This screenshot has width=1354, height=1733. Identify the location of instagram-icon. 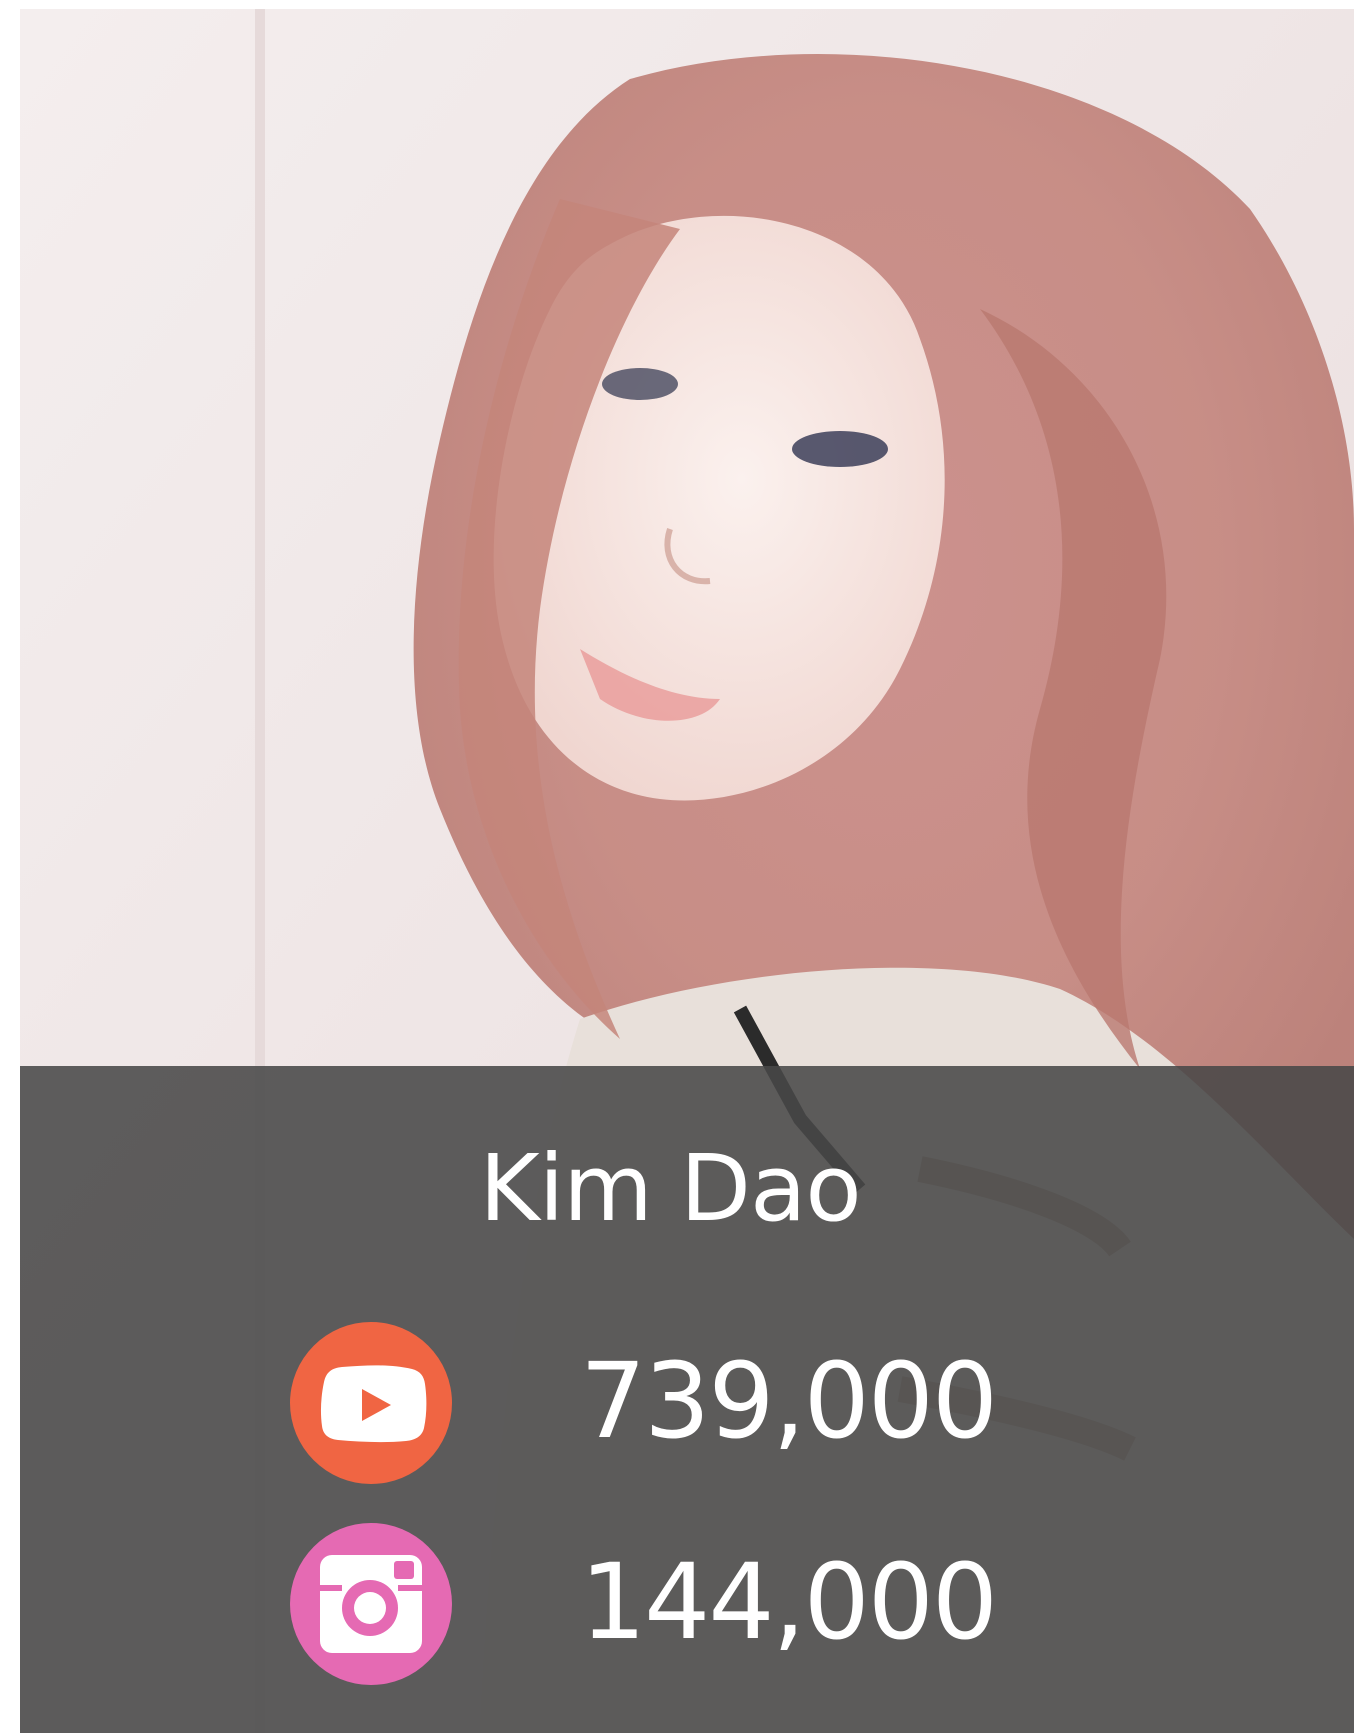
(371, 1604).